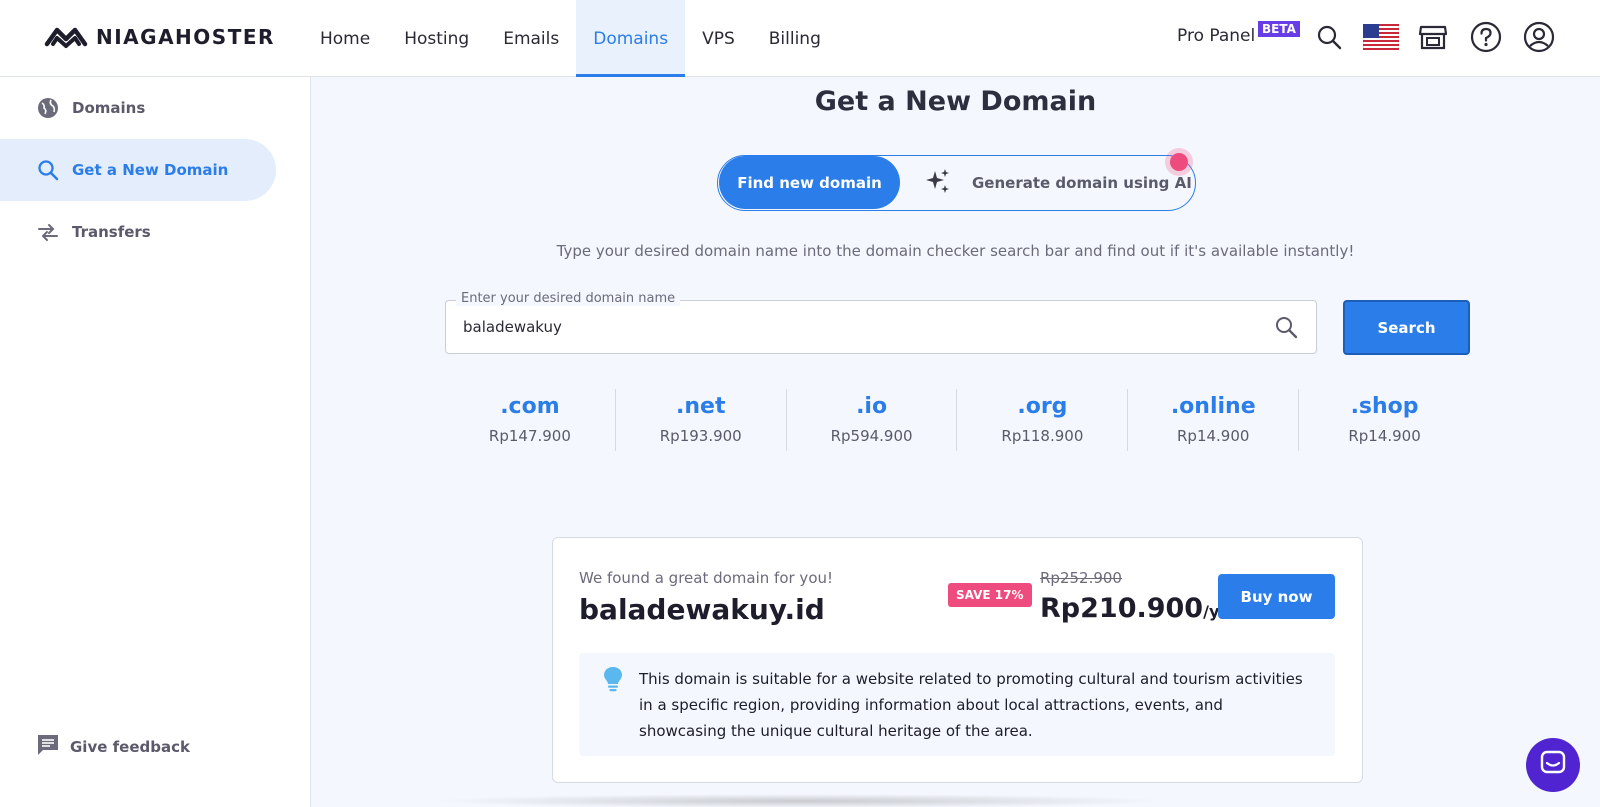  Describe the element at coordinates (66, 37) in the screenshot. I see `logo-icon` at that location.